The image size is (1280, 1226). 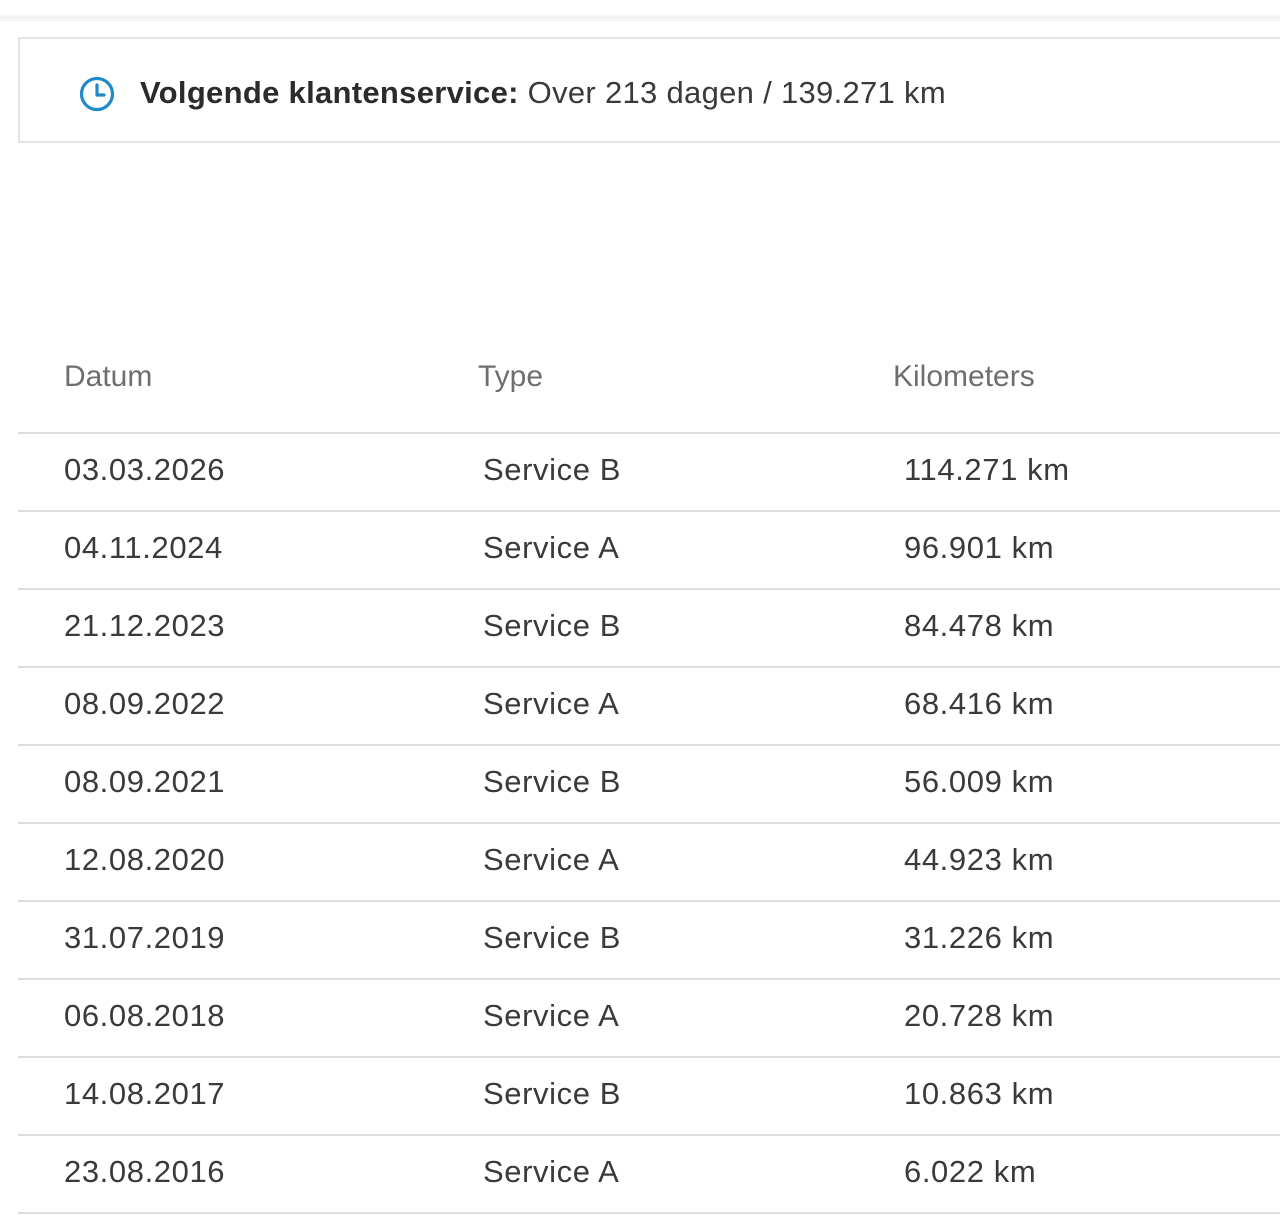 What do you see at coordinates (649, 707) in the screenshot?
I see `table-row: 08.09.2022 Service A 68.416 km` at bounding box center [649, 707].